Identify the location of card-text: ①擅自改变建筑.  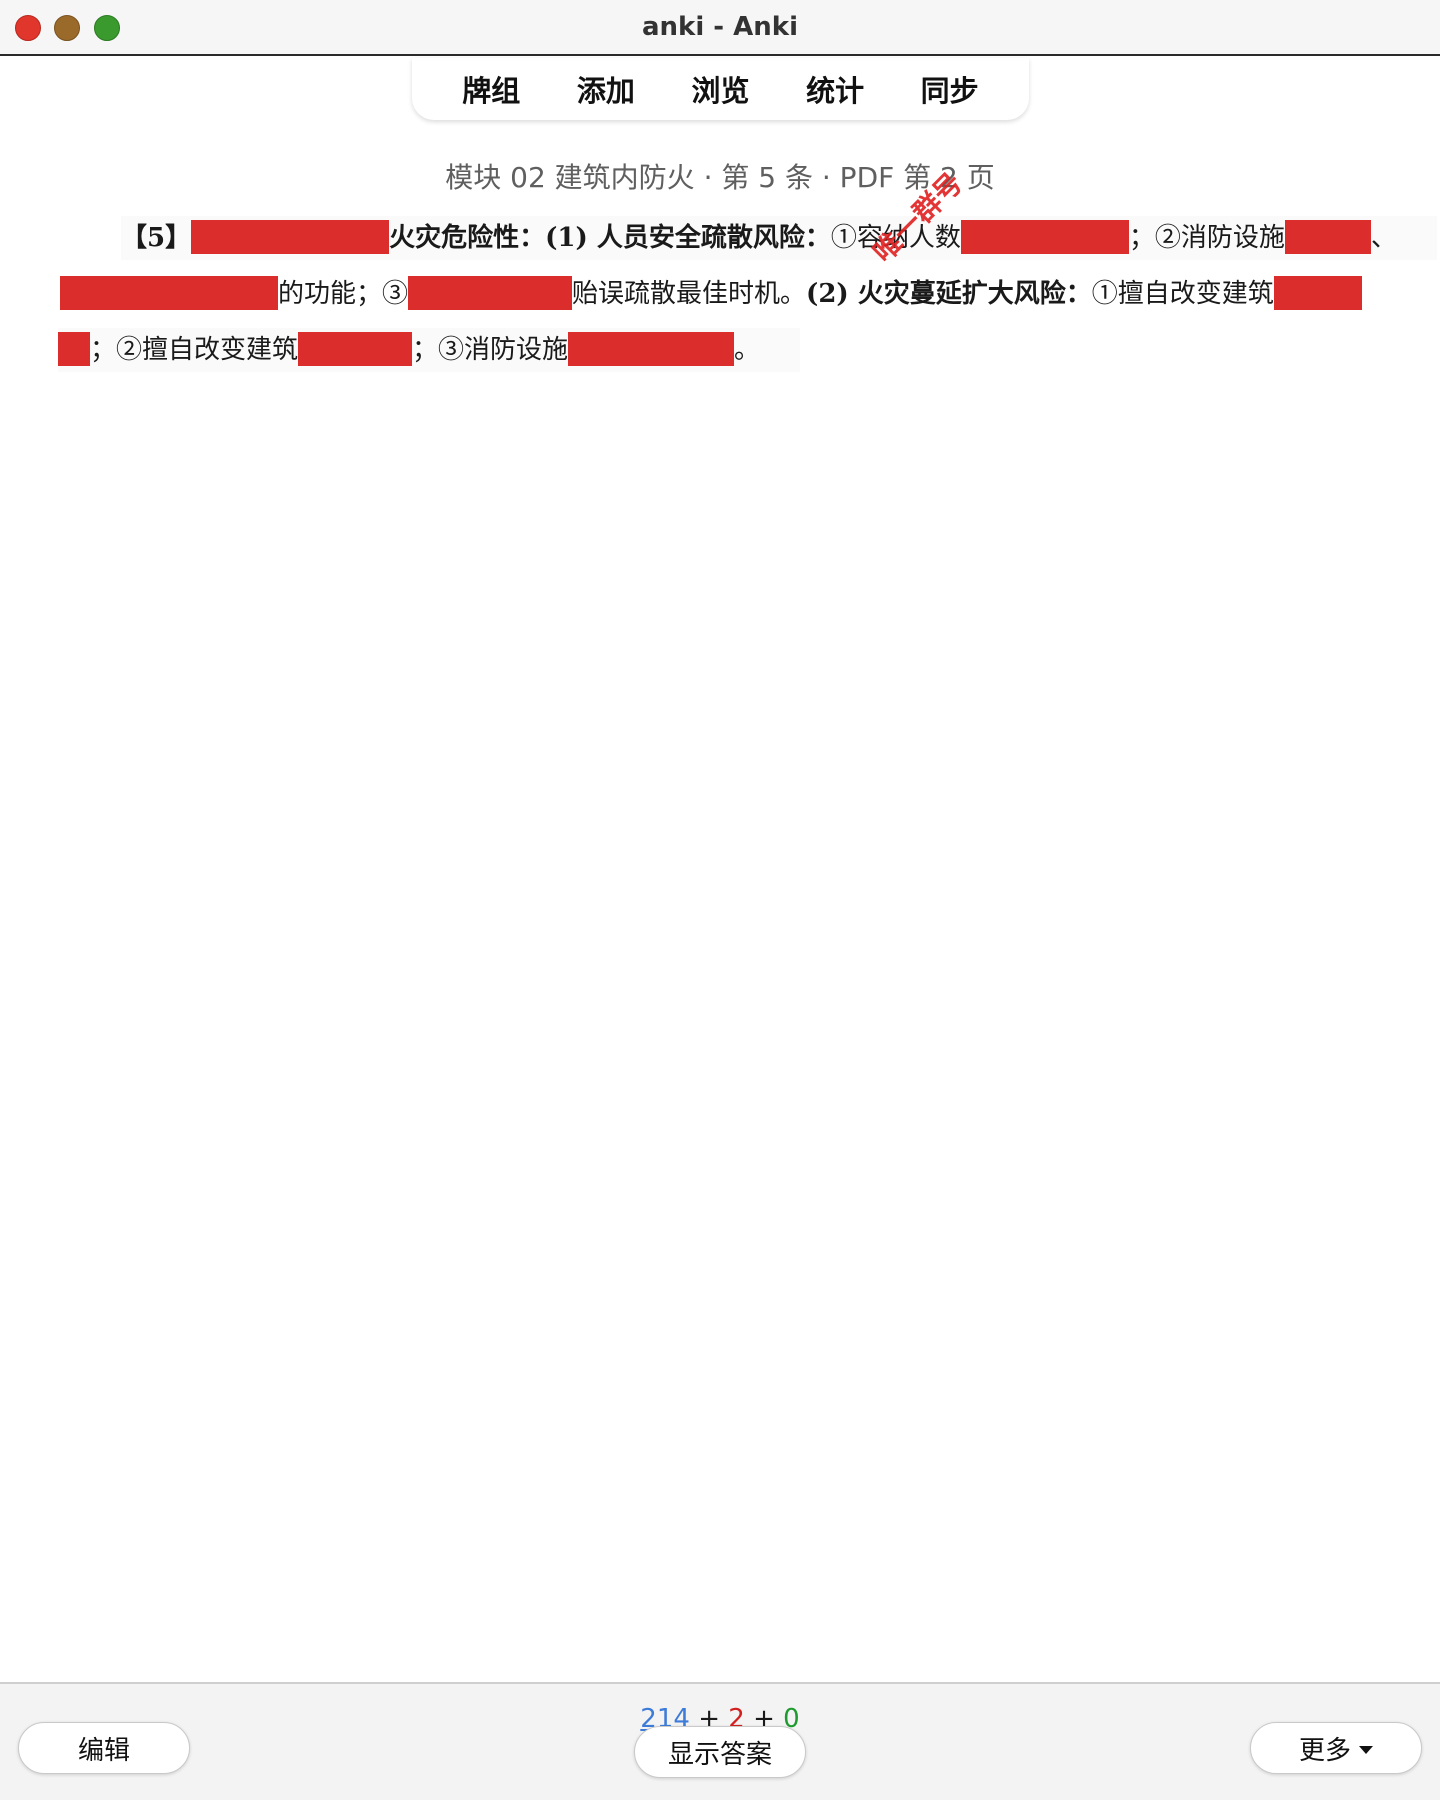
(1182, 294).